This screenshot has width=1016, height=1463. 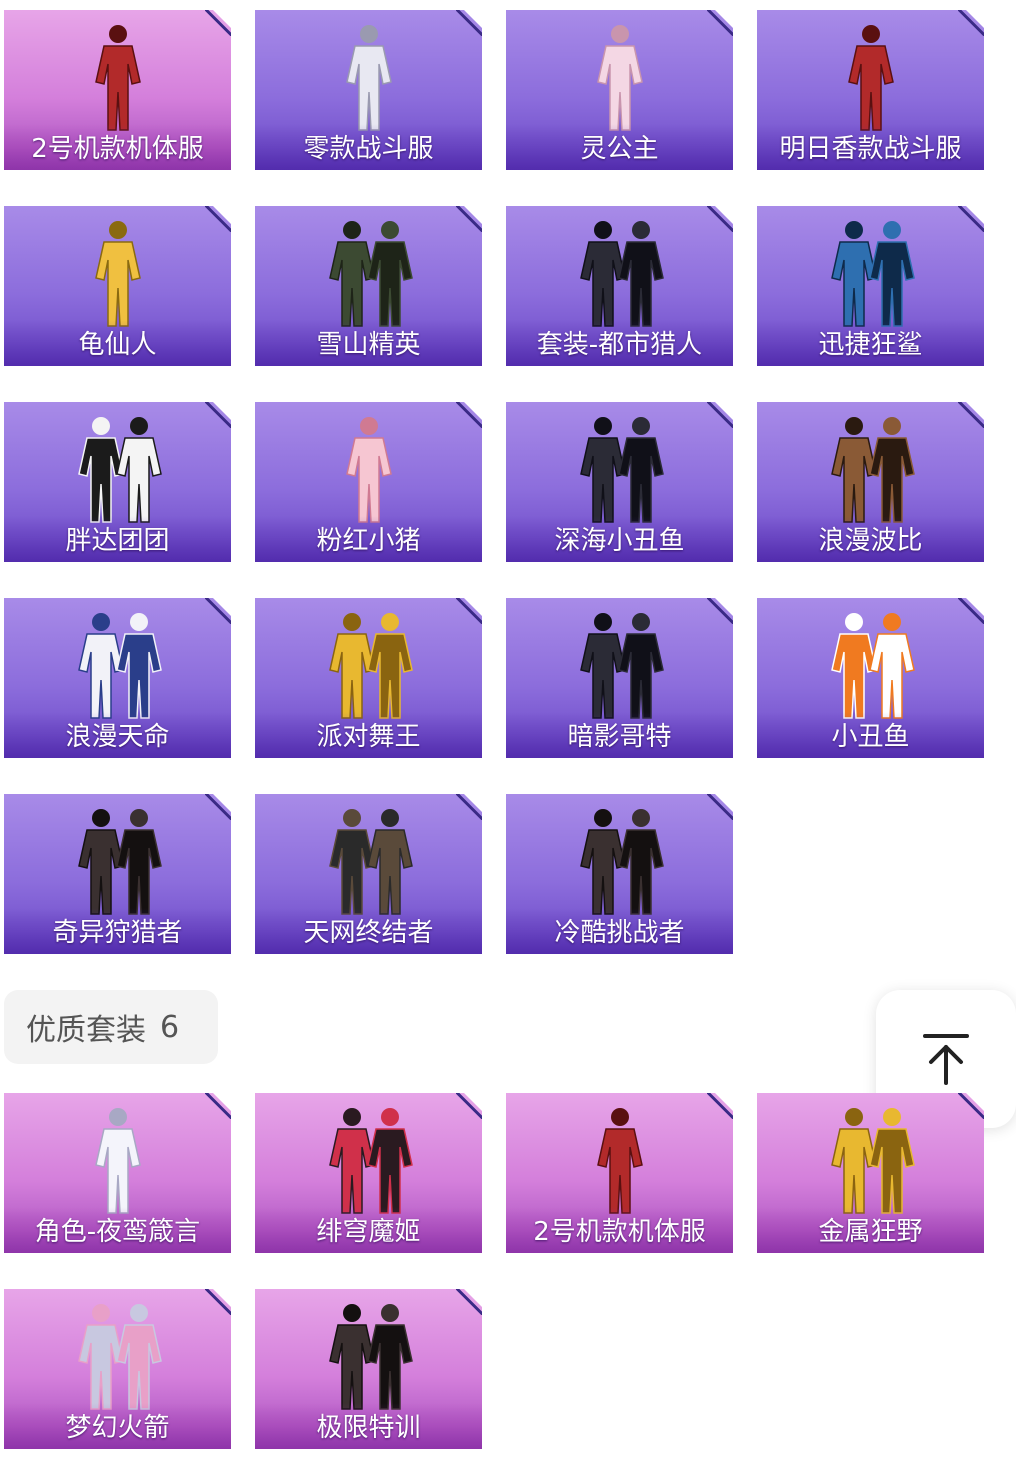 What do you see at coordinates (117, 1232) in the screenshot?
I see `outfit-name: 角色-夜鸾箴言` at bounding box center [117, 1232].